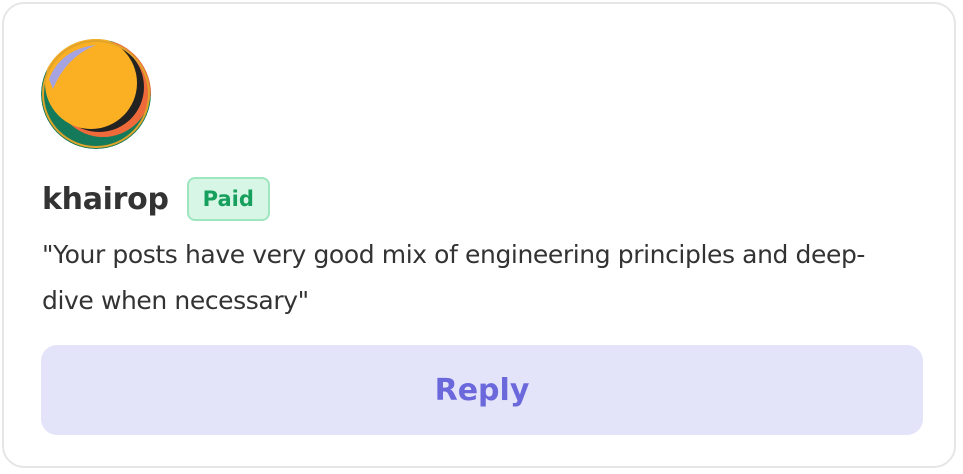  What do you see at coordinates (228, 199) in the screenshot?
I see `paid-badge: Paid` at bounding box center [228, 199].